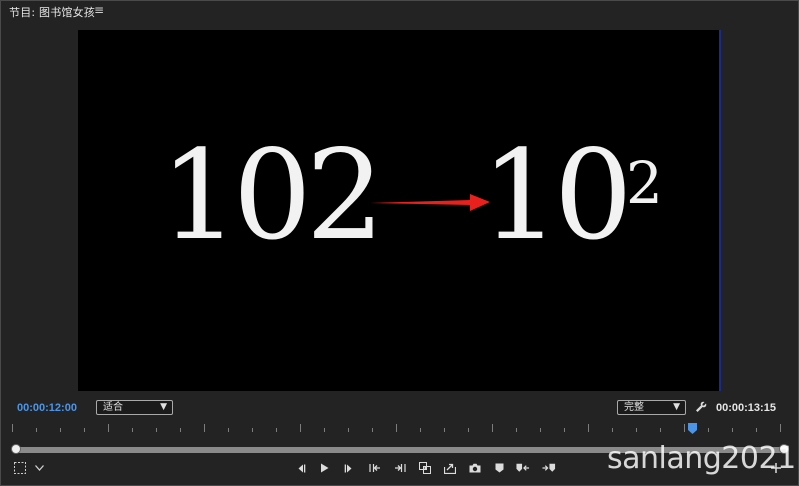  I want to click on insert-icon, so click(425, 468).